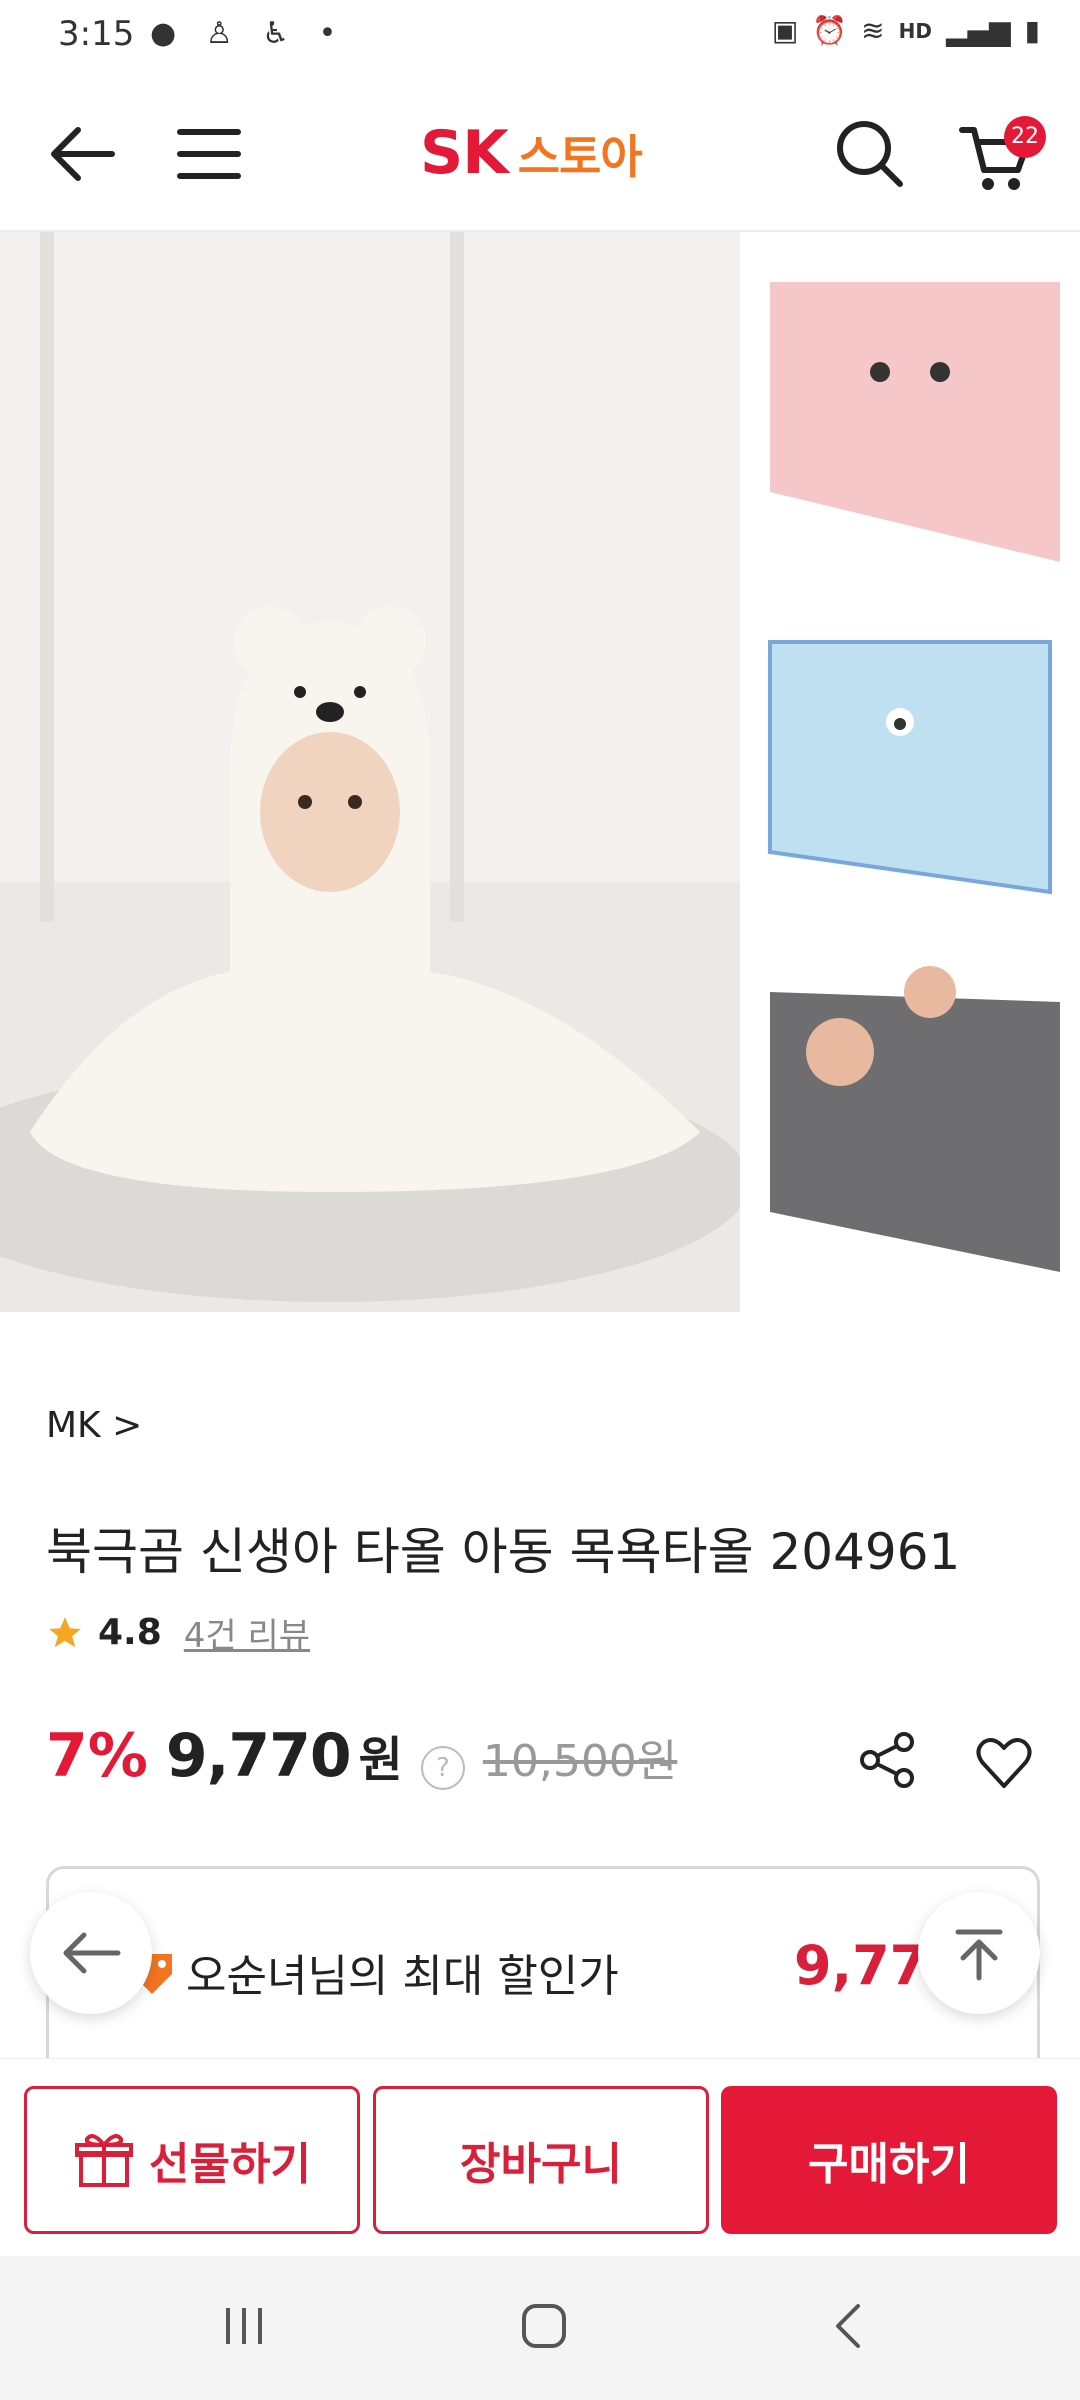 This screenshot has width=1080, height=2400. Describe the element at coordinates (540, 39) in the screenshot. I see `status-bar: 3:15 ● ♙ ♿ • ▣ ⏰ ≋ HD ▂▄▆ ▮` at that location.